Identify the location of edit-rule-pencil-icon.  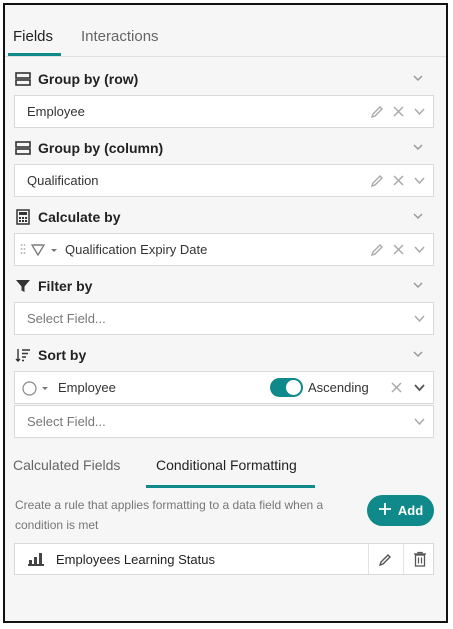
(385, 562).